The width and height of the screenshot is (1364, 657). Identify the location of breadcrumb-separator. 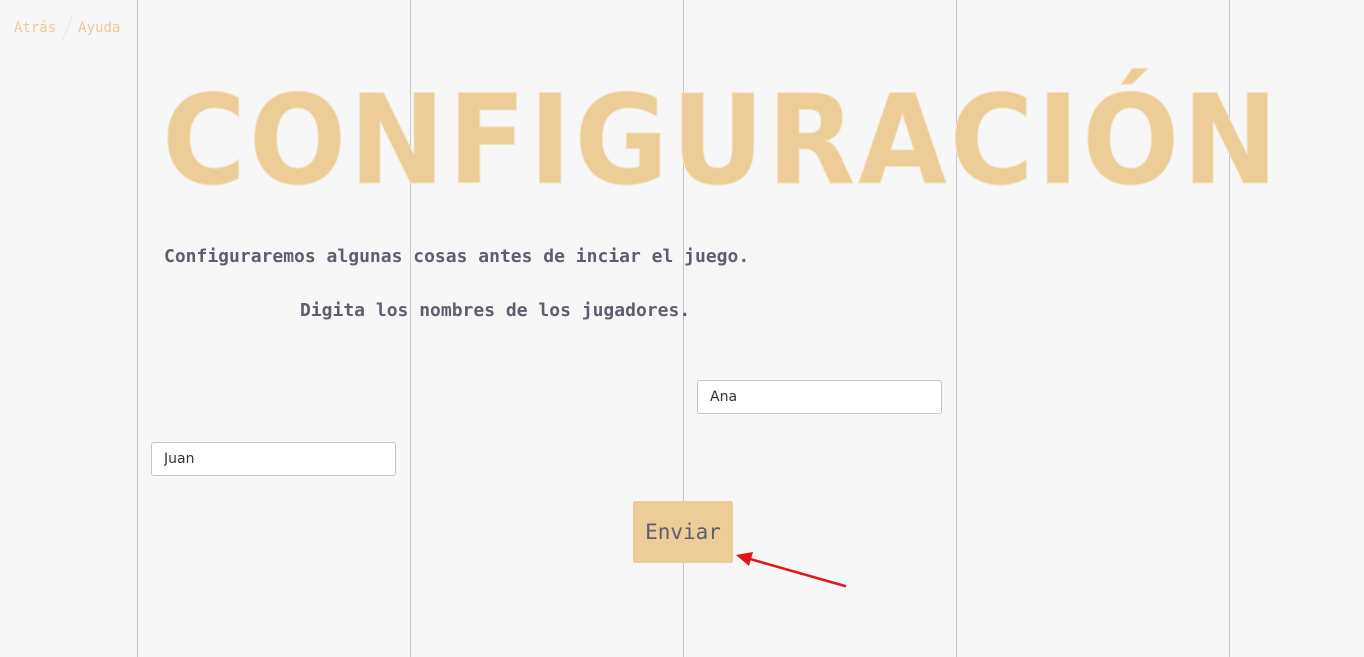
(67, 28).